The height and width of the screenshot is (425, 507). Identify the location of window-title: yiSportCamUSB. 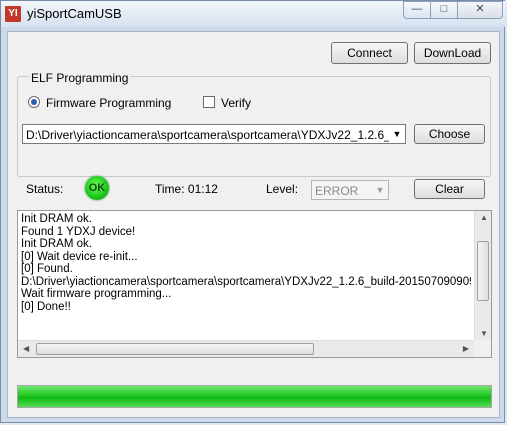
(74, 13).